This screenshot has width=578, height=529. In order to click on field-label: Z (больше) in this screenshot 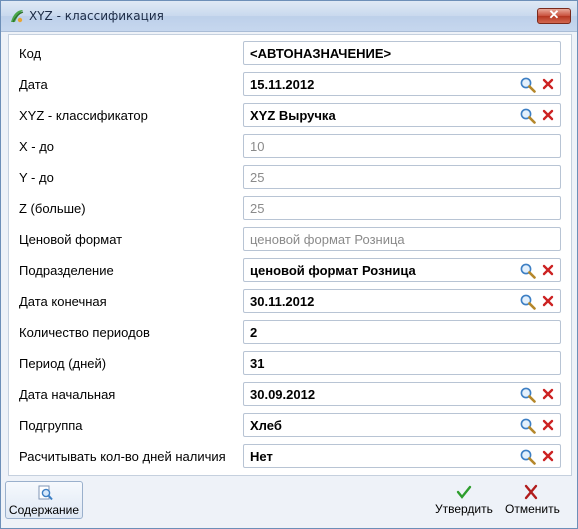, I will do `click(52, 208)`.